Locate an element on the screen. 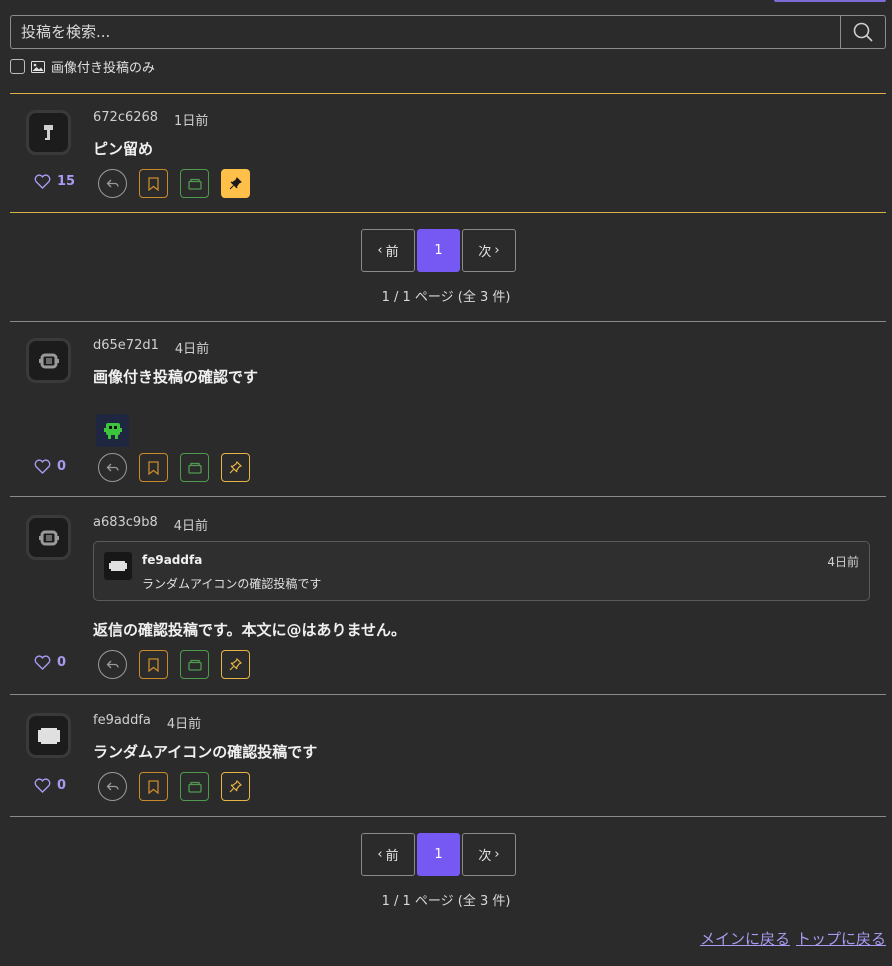  quote-author: fe9addfa is located at coordinates (172, 560).